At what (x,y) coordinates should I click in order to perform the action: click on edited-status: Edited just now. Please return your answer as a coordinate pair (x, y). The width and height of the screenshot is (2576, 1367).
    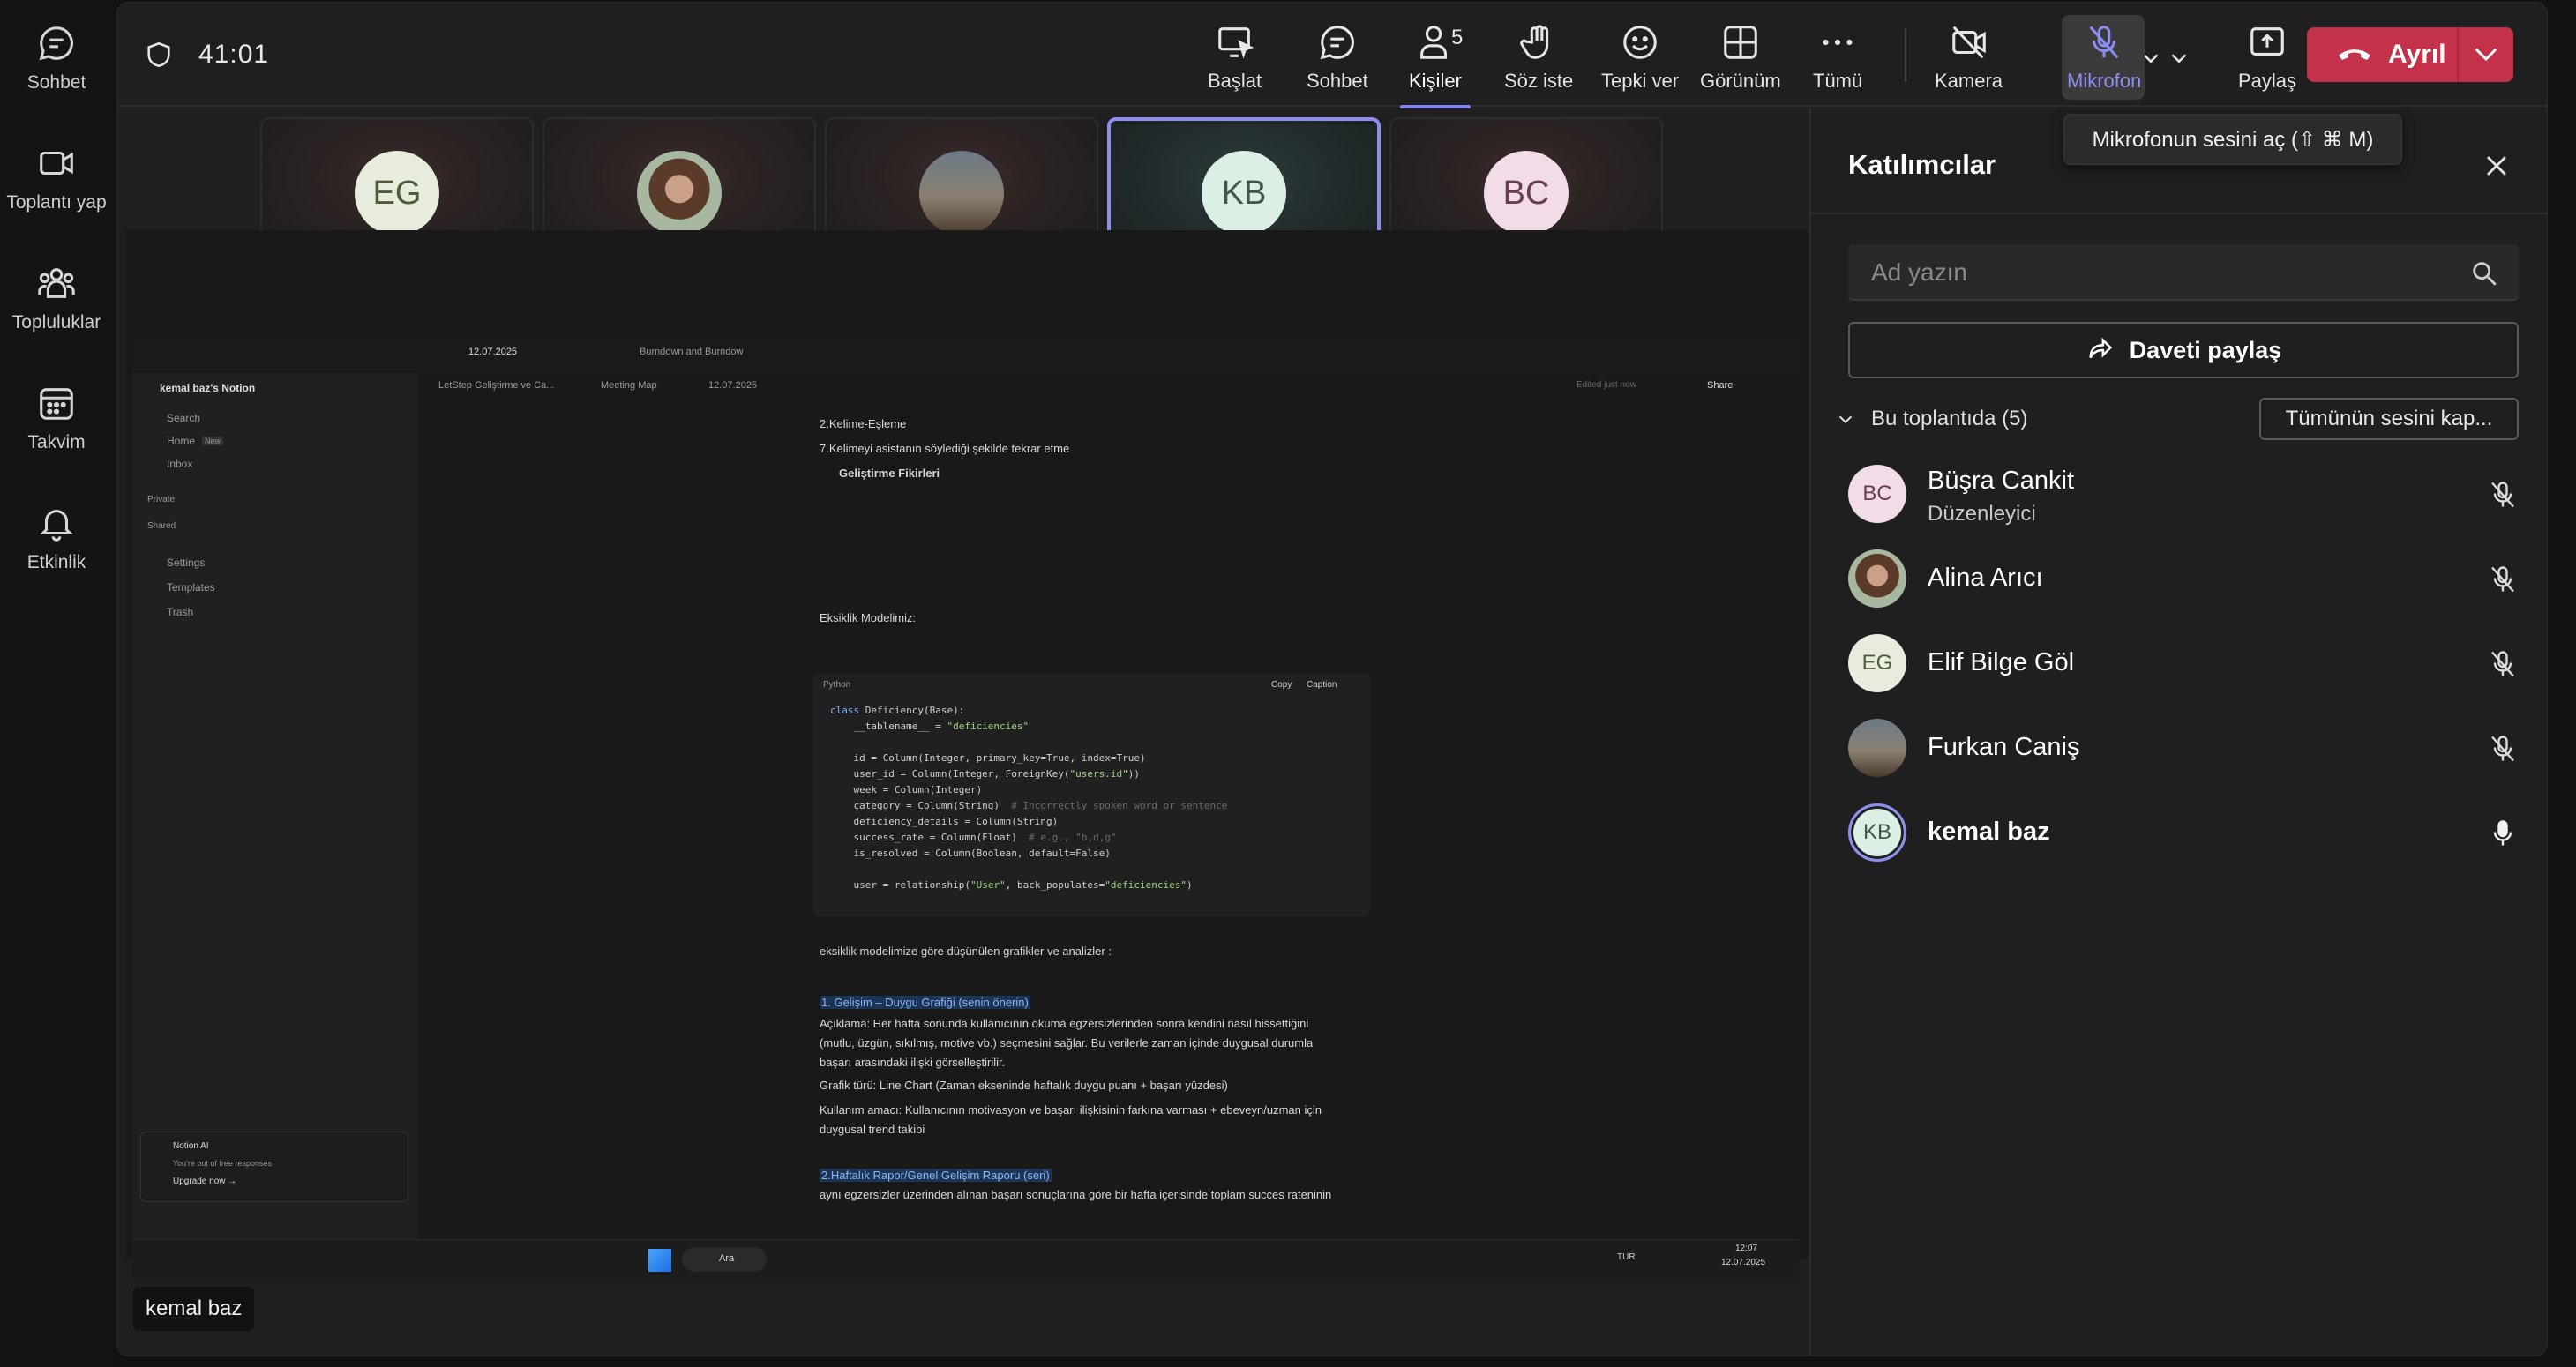
    Looking at the image, I should click on (1606, 385).